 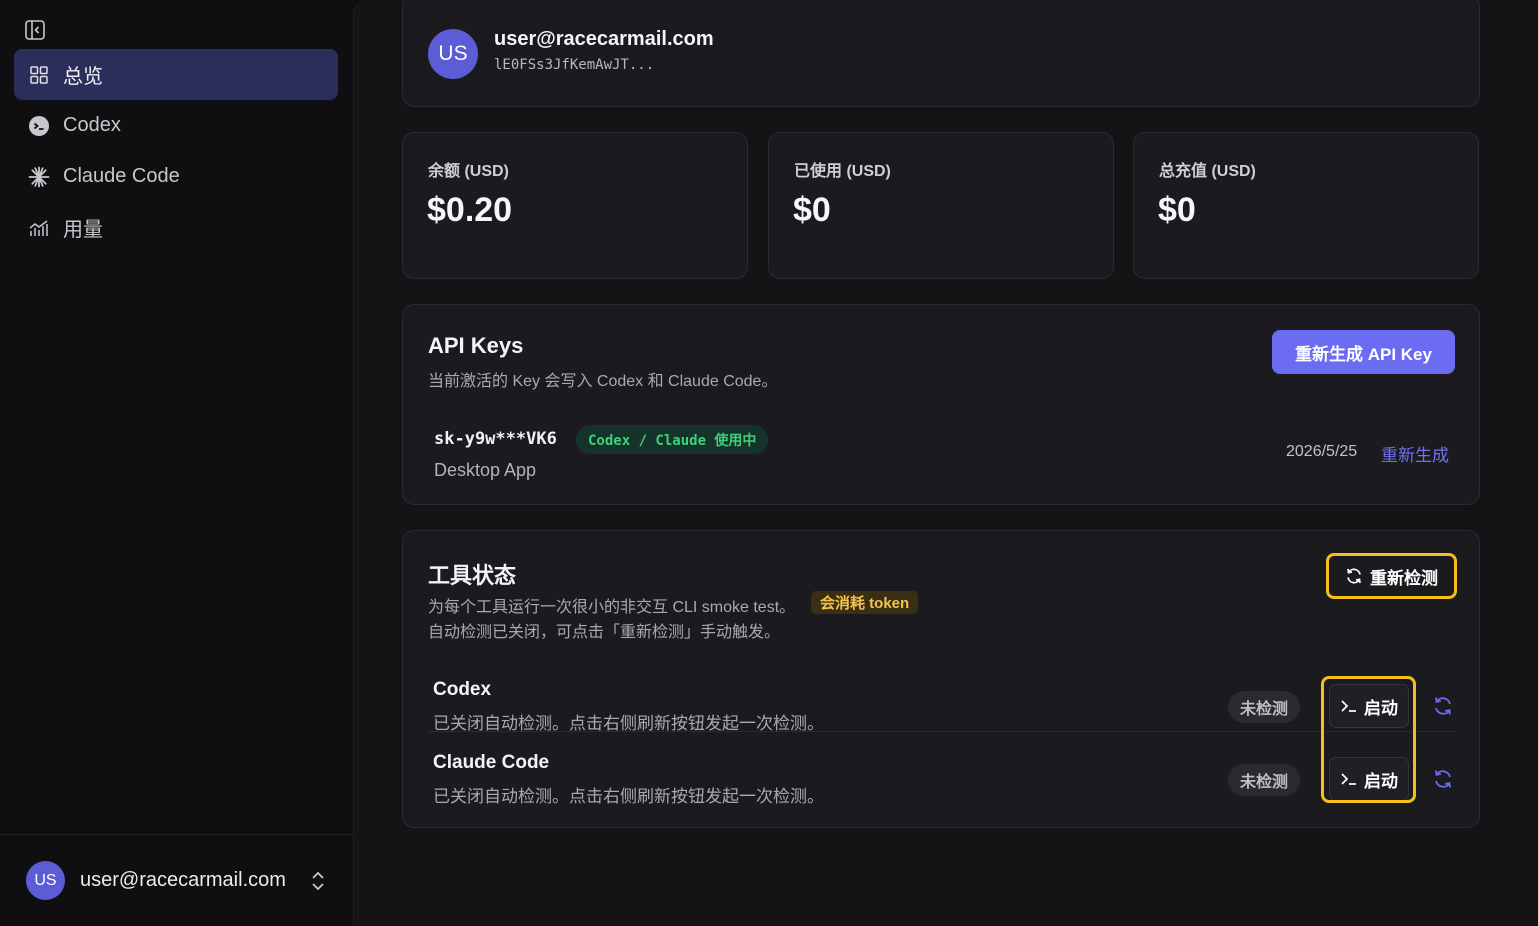 I want to click on stat-card-balance: 余额 (USD) $0.20, so click(x=575, y=205).